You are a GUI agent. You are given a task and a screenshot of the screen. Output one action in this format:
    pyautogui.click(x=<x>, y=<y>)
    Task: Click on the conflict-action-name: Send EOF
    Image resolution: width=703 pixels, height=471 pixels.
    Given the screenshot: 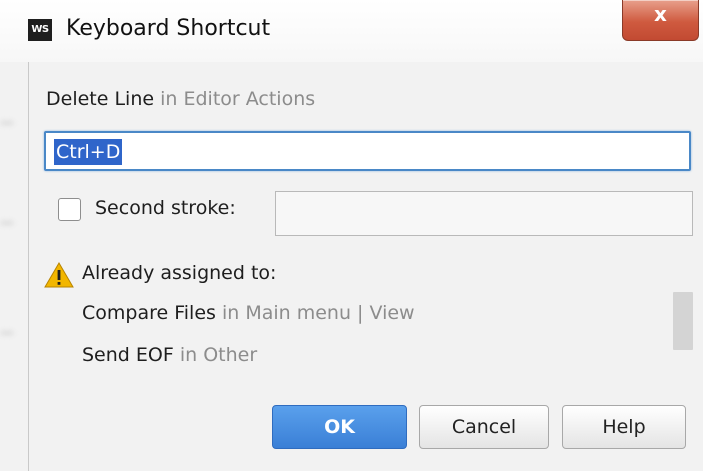 What is the action you would take?
    pyautogui.click(x=128, y=355)
    